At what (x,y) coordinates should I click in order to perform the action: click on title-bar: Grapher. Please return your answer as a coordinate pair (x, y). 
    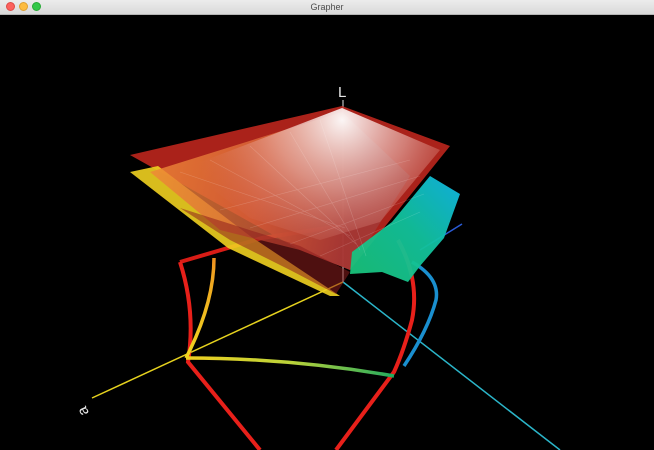
    Looking at the image, I should click on (327, 7).